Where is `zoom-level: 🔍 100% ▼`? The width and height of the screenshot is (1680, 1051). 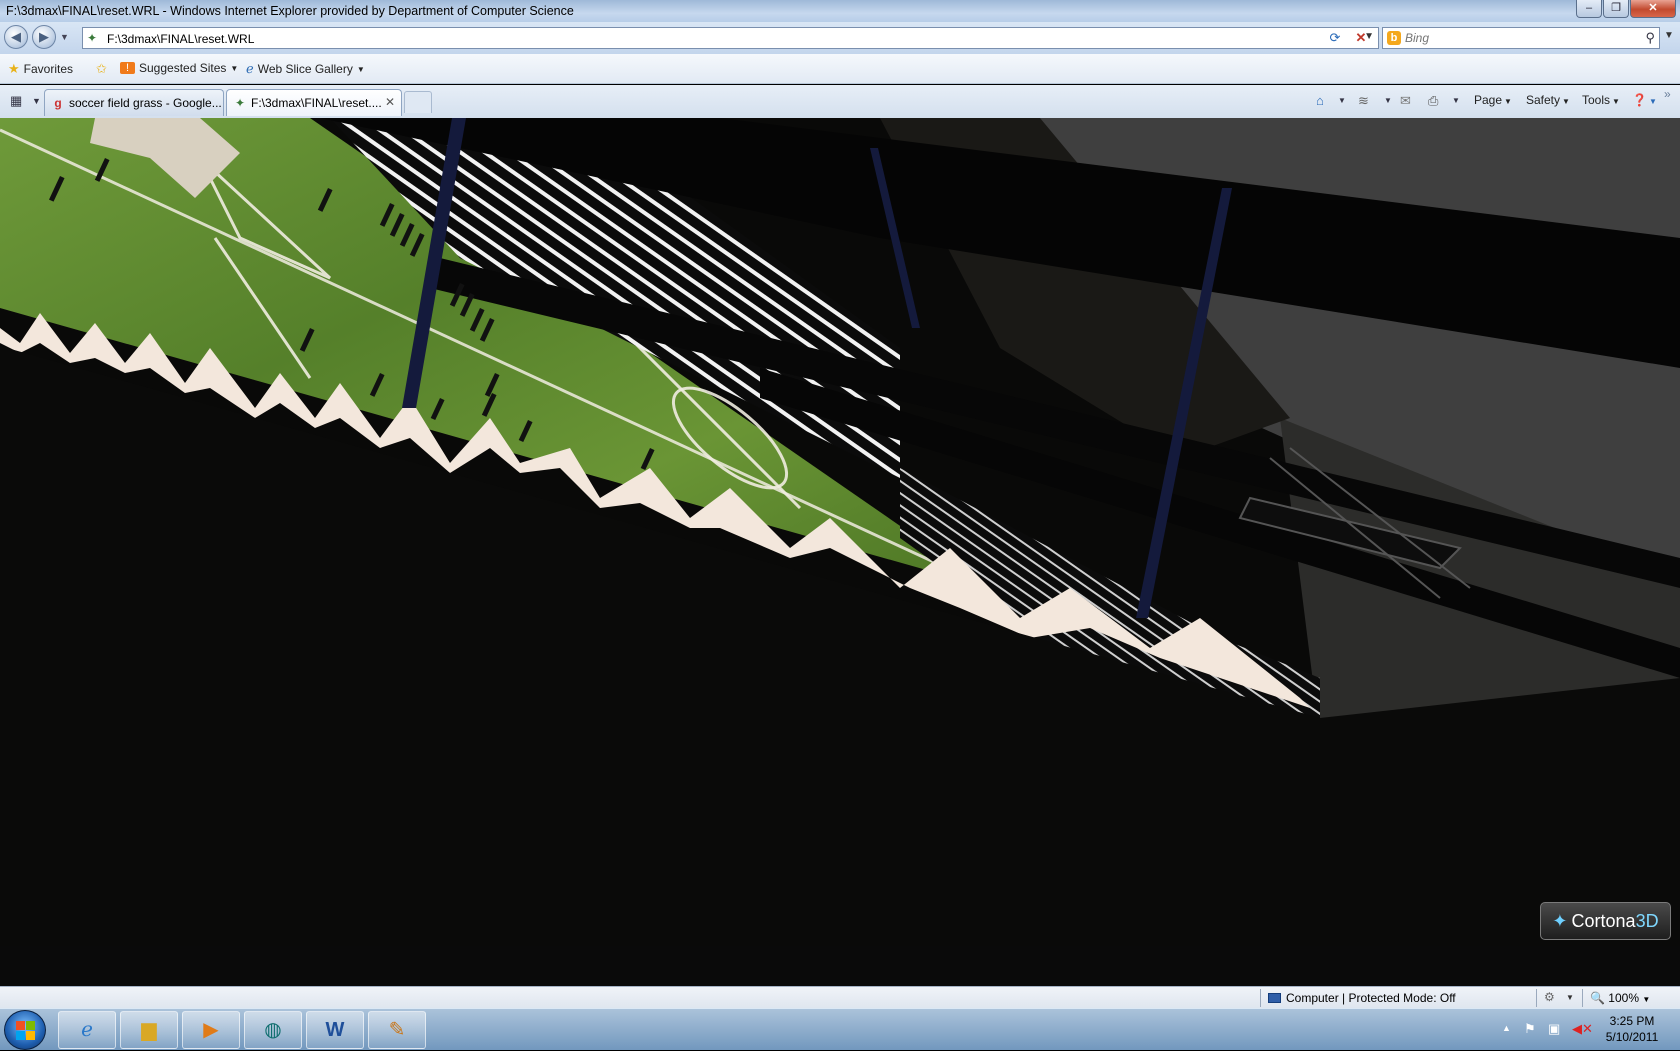
zoom-level: 🔍 100% ▼ is located at coordinates (1620, 998).